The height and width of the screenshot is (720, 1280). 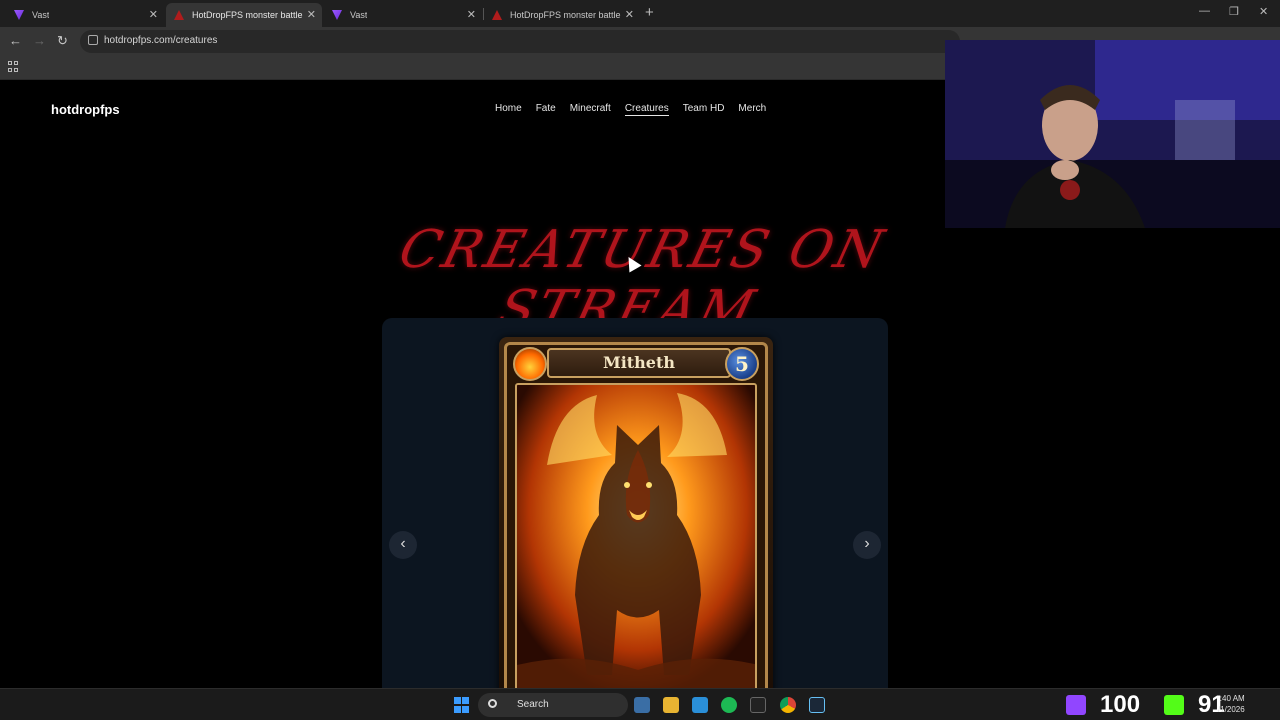 I want to click on chrome-icon, so click(x=788, y=705).